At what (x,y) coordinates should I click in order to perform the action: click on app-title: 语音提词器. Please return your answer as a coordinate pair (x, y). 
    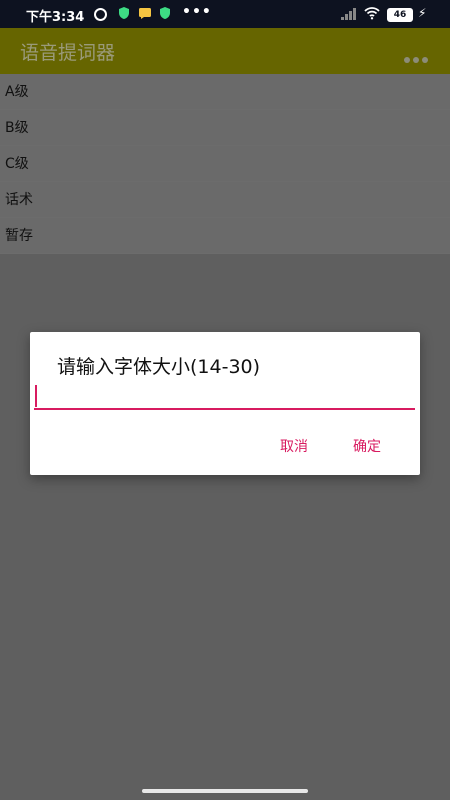
    Looking at the image, I should click on (68, 53).